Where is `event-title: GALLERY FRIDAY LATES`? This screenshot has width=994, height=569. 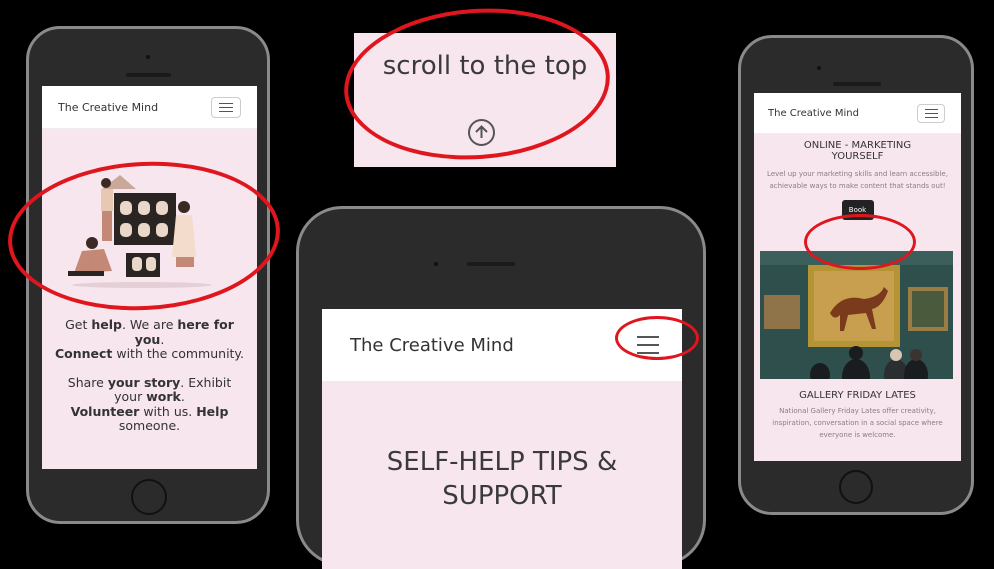
event-title: GALLERY FRIDAY LATES is located at coordinates (857, 395).